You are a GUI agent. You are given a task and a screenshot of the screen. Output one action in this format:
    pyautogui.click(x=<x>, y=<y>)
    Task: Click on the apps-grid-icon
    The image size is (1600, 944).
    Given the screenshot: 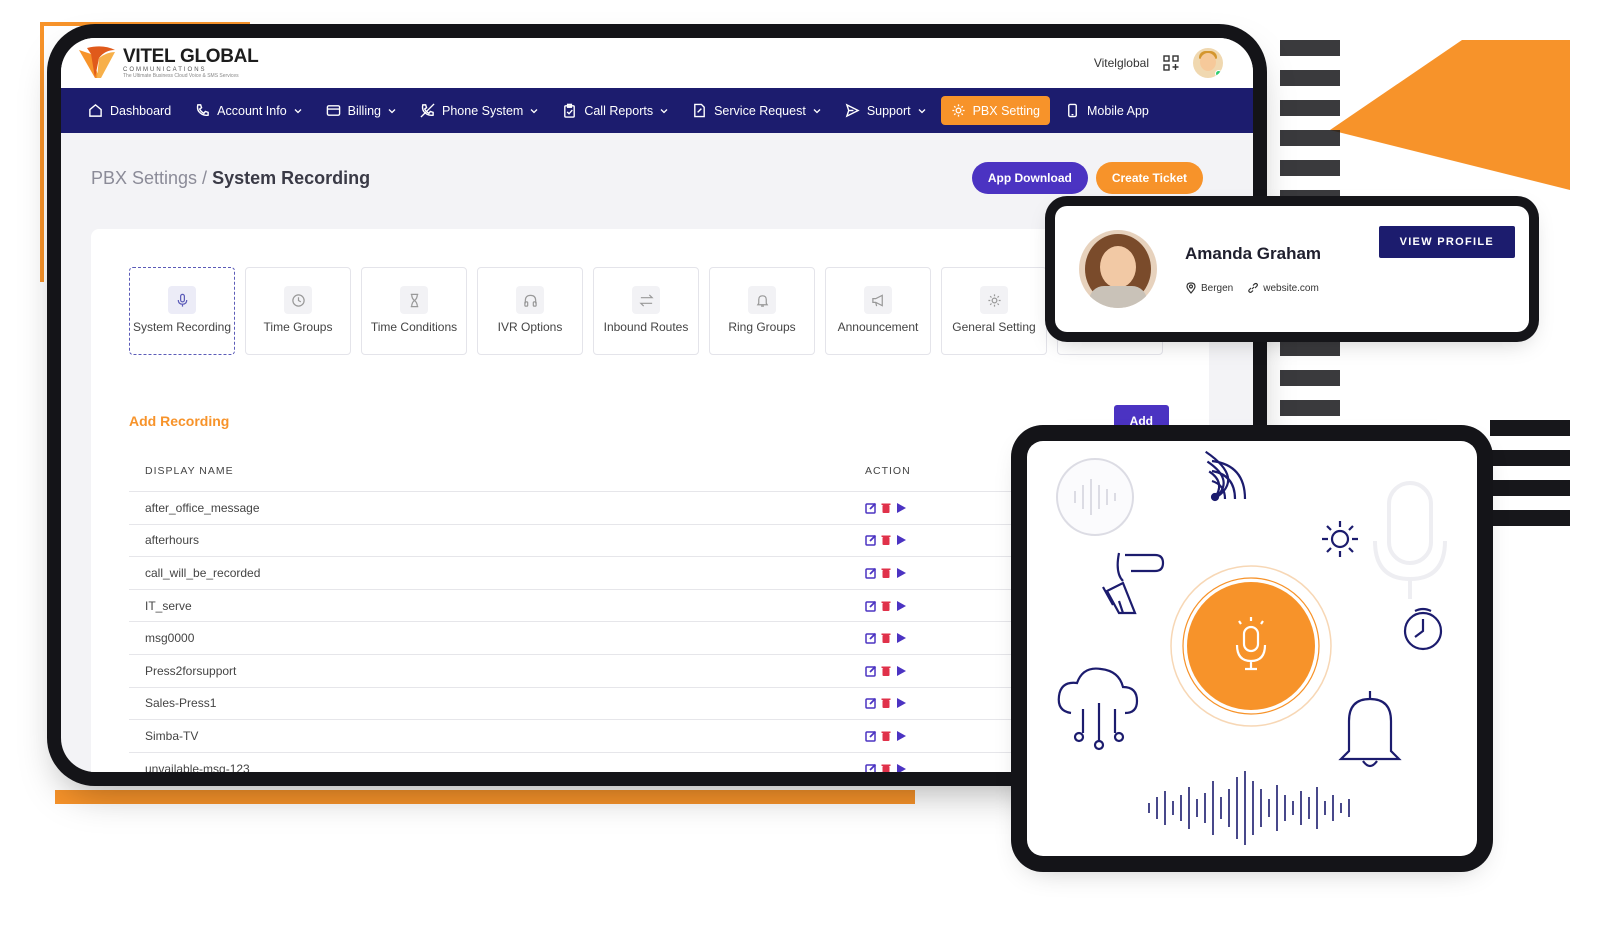 What is the action you would take?
    pyautogui.click(x=1171, y=63)
    